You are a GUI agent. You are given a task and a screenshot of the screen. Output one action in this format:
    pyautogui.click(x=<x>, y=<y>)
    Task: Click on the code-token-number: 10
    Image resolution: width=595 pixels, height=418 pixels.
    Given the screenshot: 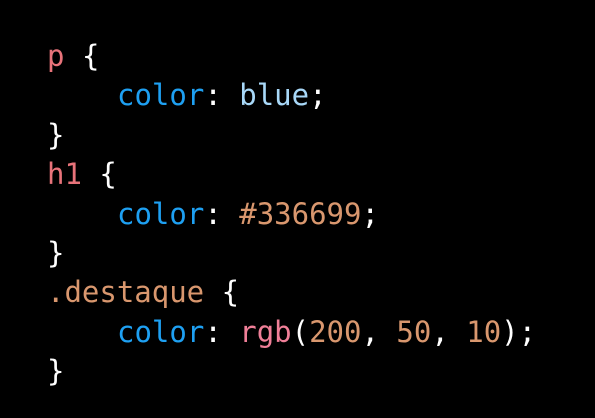 What is the action you would take?
    pyautogui.click(x=484, y=331)
    